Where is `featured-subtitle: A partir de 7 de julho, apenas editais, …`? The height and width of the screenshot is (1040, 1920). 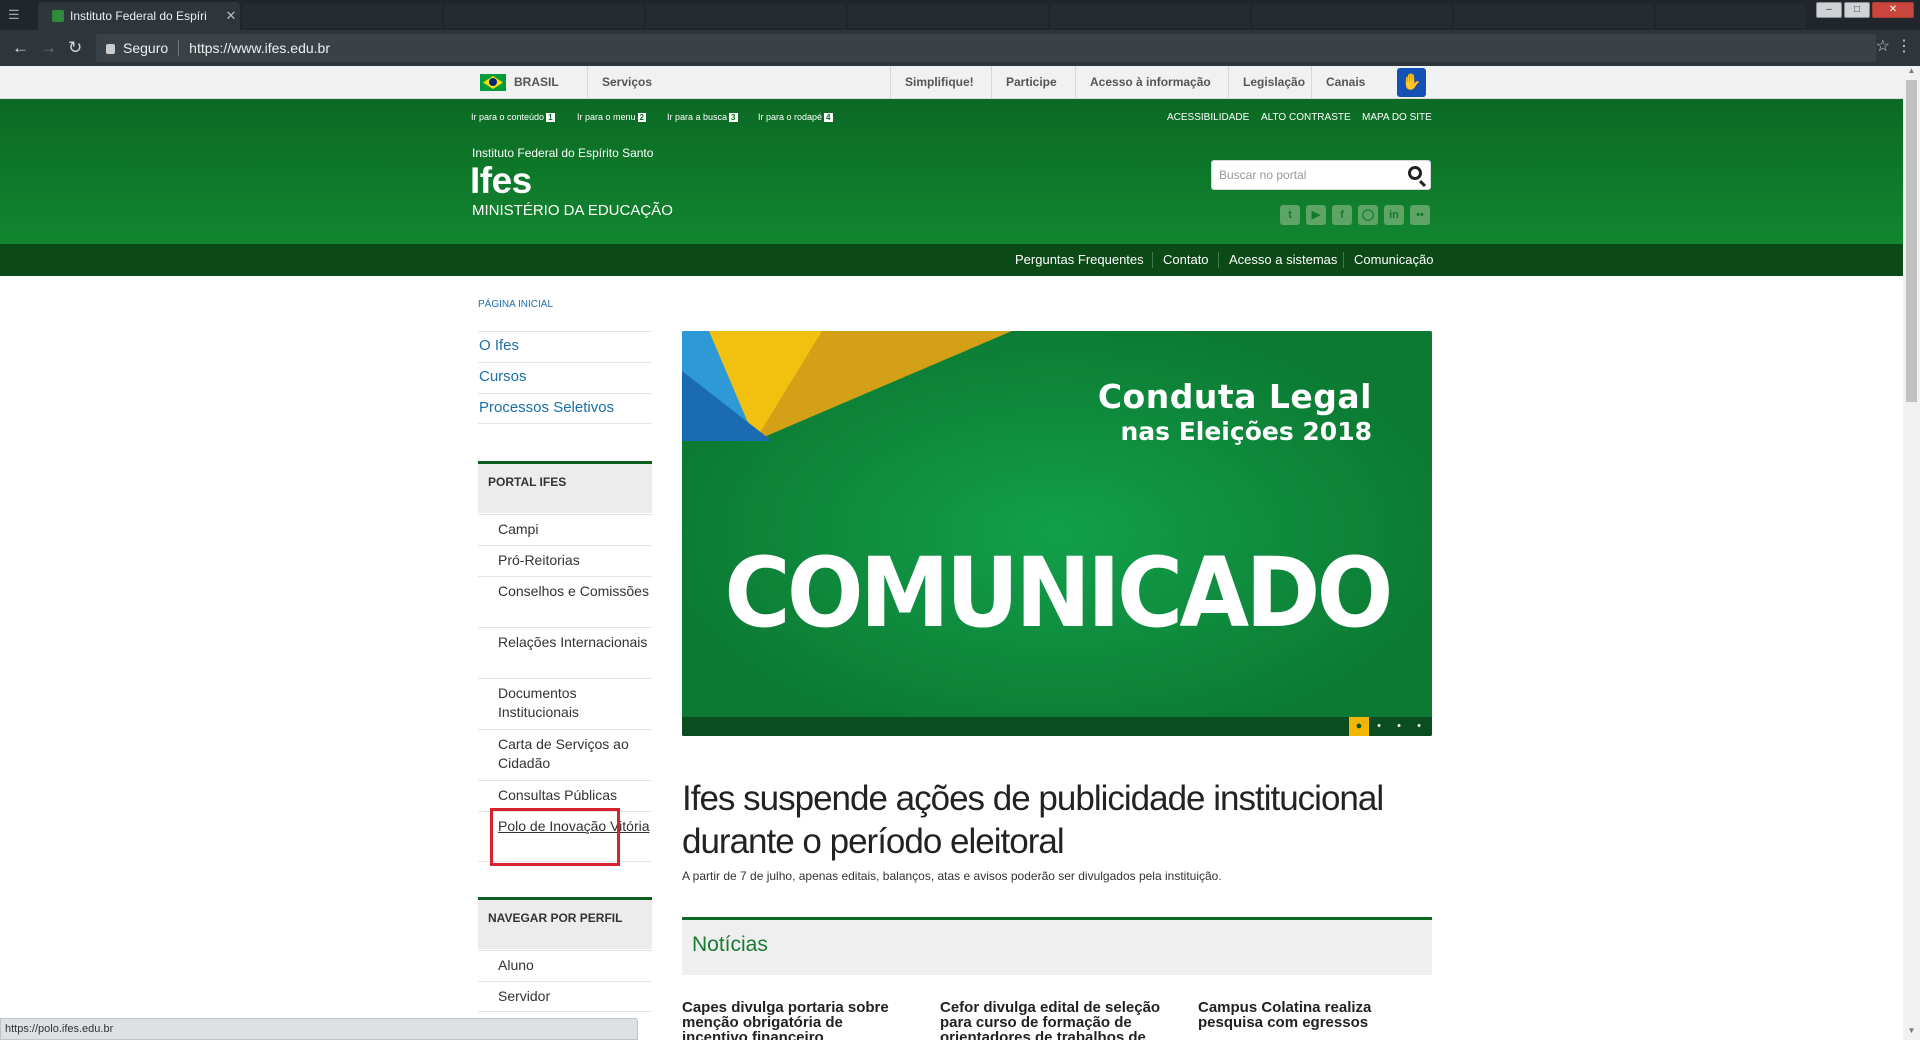
featured-subtitle: A partir de 7 de julho, apenas editais, … is located at coordinates (952, 876).